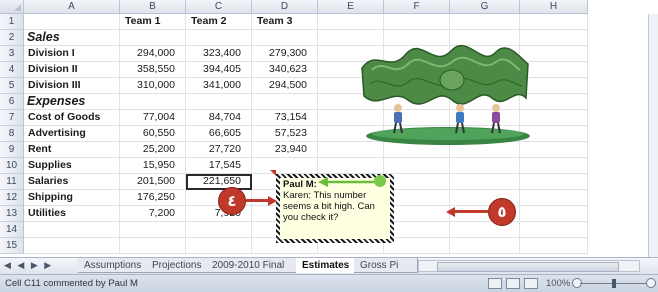 This screenshot has height=292, width=658. Describe the element at coordinates (485, 230) in the screenshot. I see `cell-g14` at that location.